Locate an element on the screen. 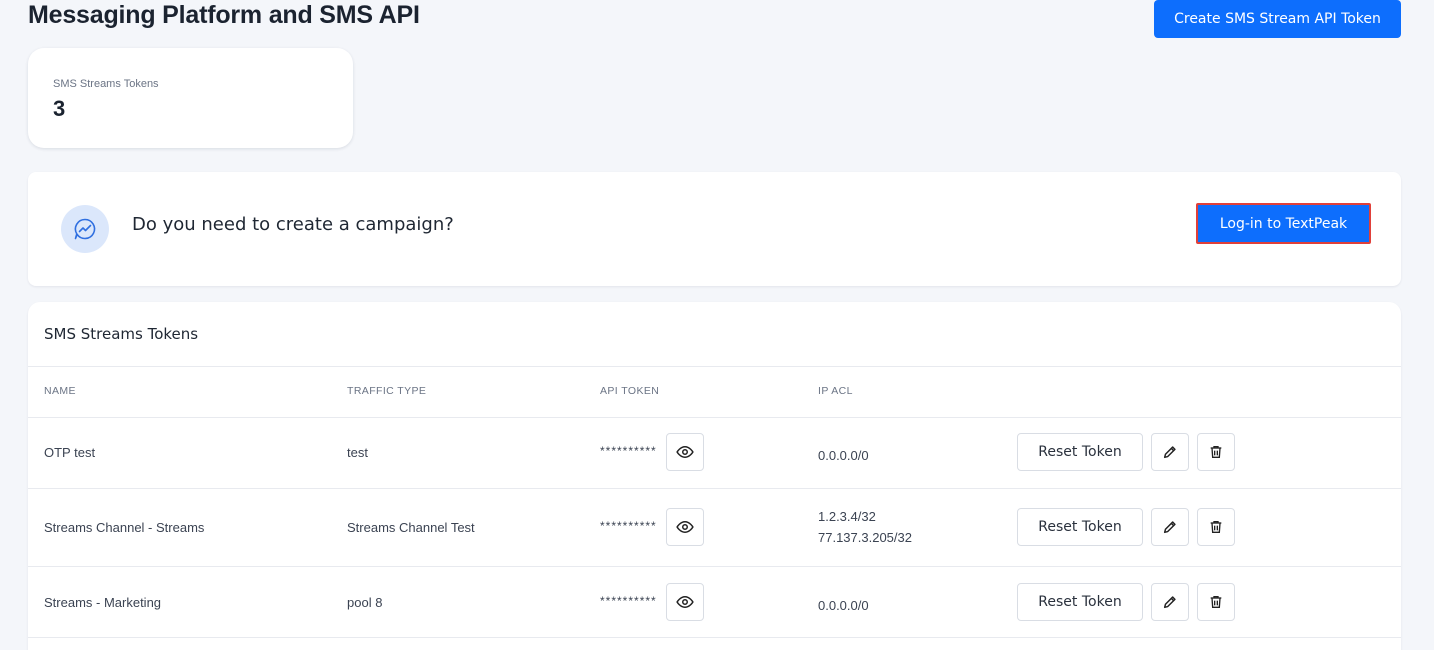 This screenshot has height=650, width=1434. column-header-traffic-type: TRAFFIC TYPE is located at coordinates (387, 391).